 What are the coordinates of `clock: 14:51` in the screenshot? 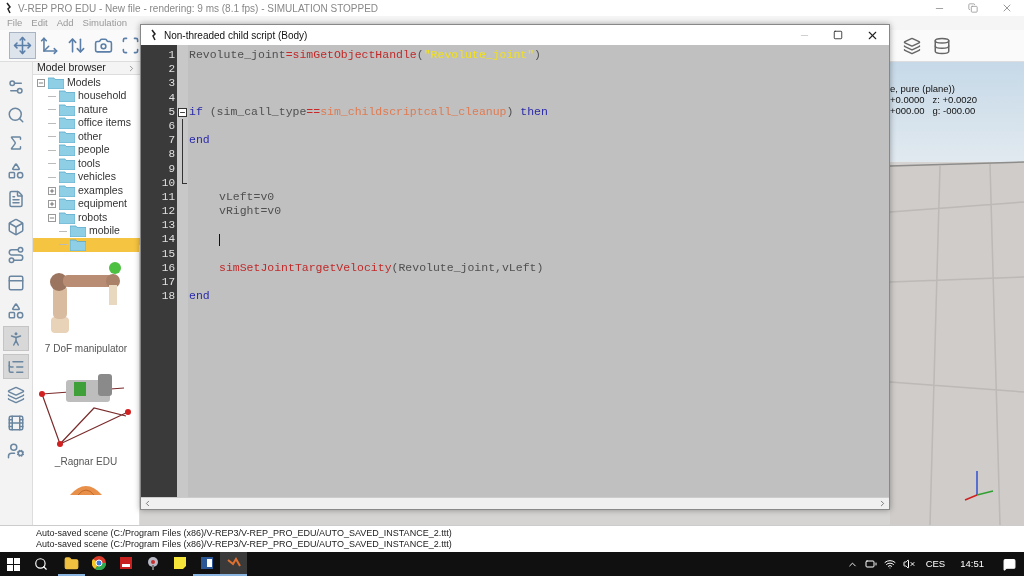 It's located at (972, 564).